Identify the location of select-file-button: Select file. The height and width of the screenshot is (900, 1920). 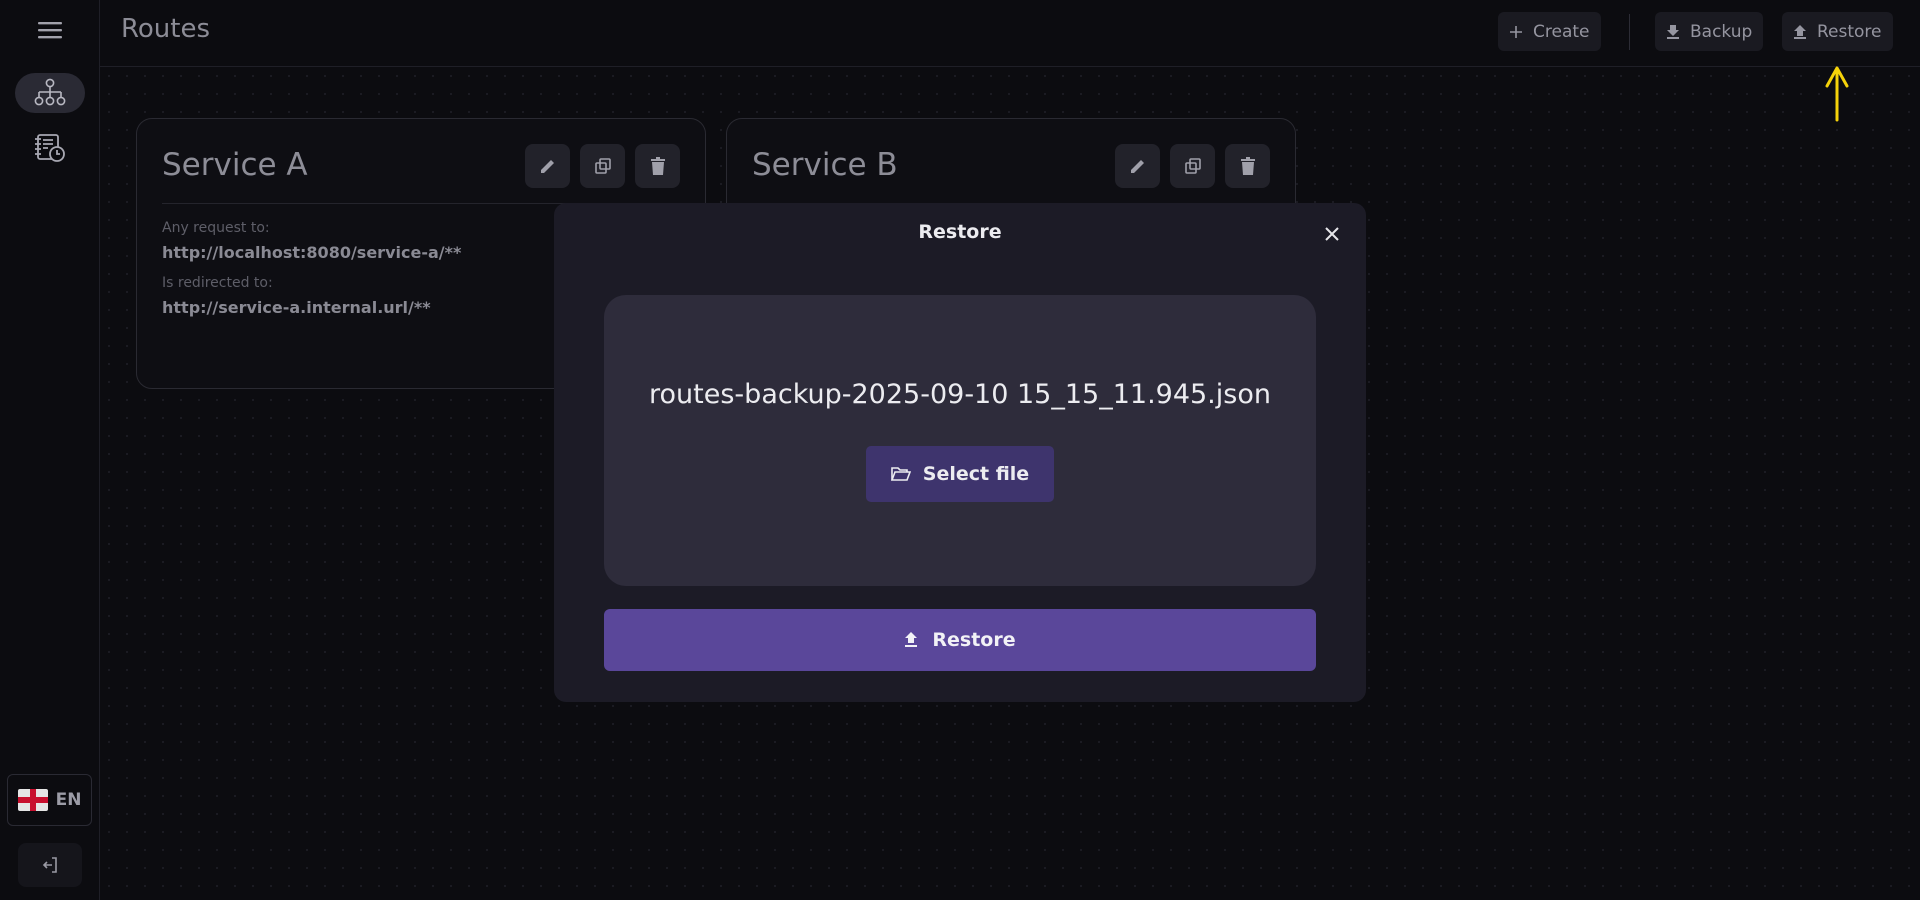
(960, 474).